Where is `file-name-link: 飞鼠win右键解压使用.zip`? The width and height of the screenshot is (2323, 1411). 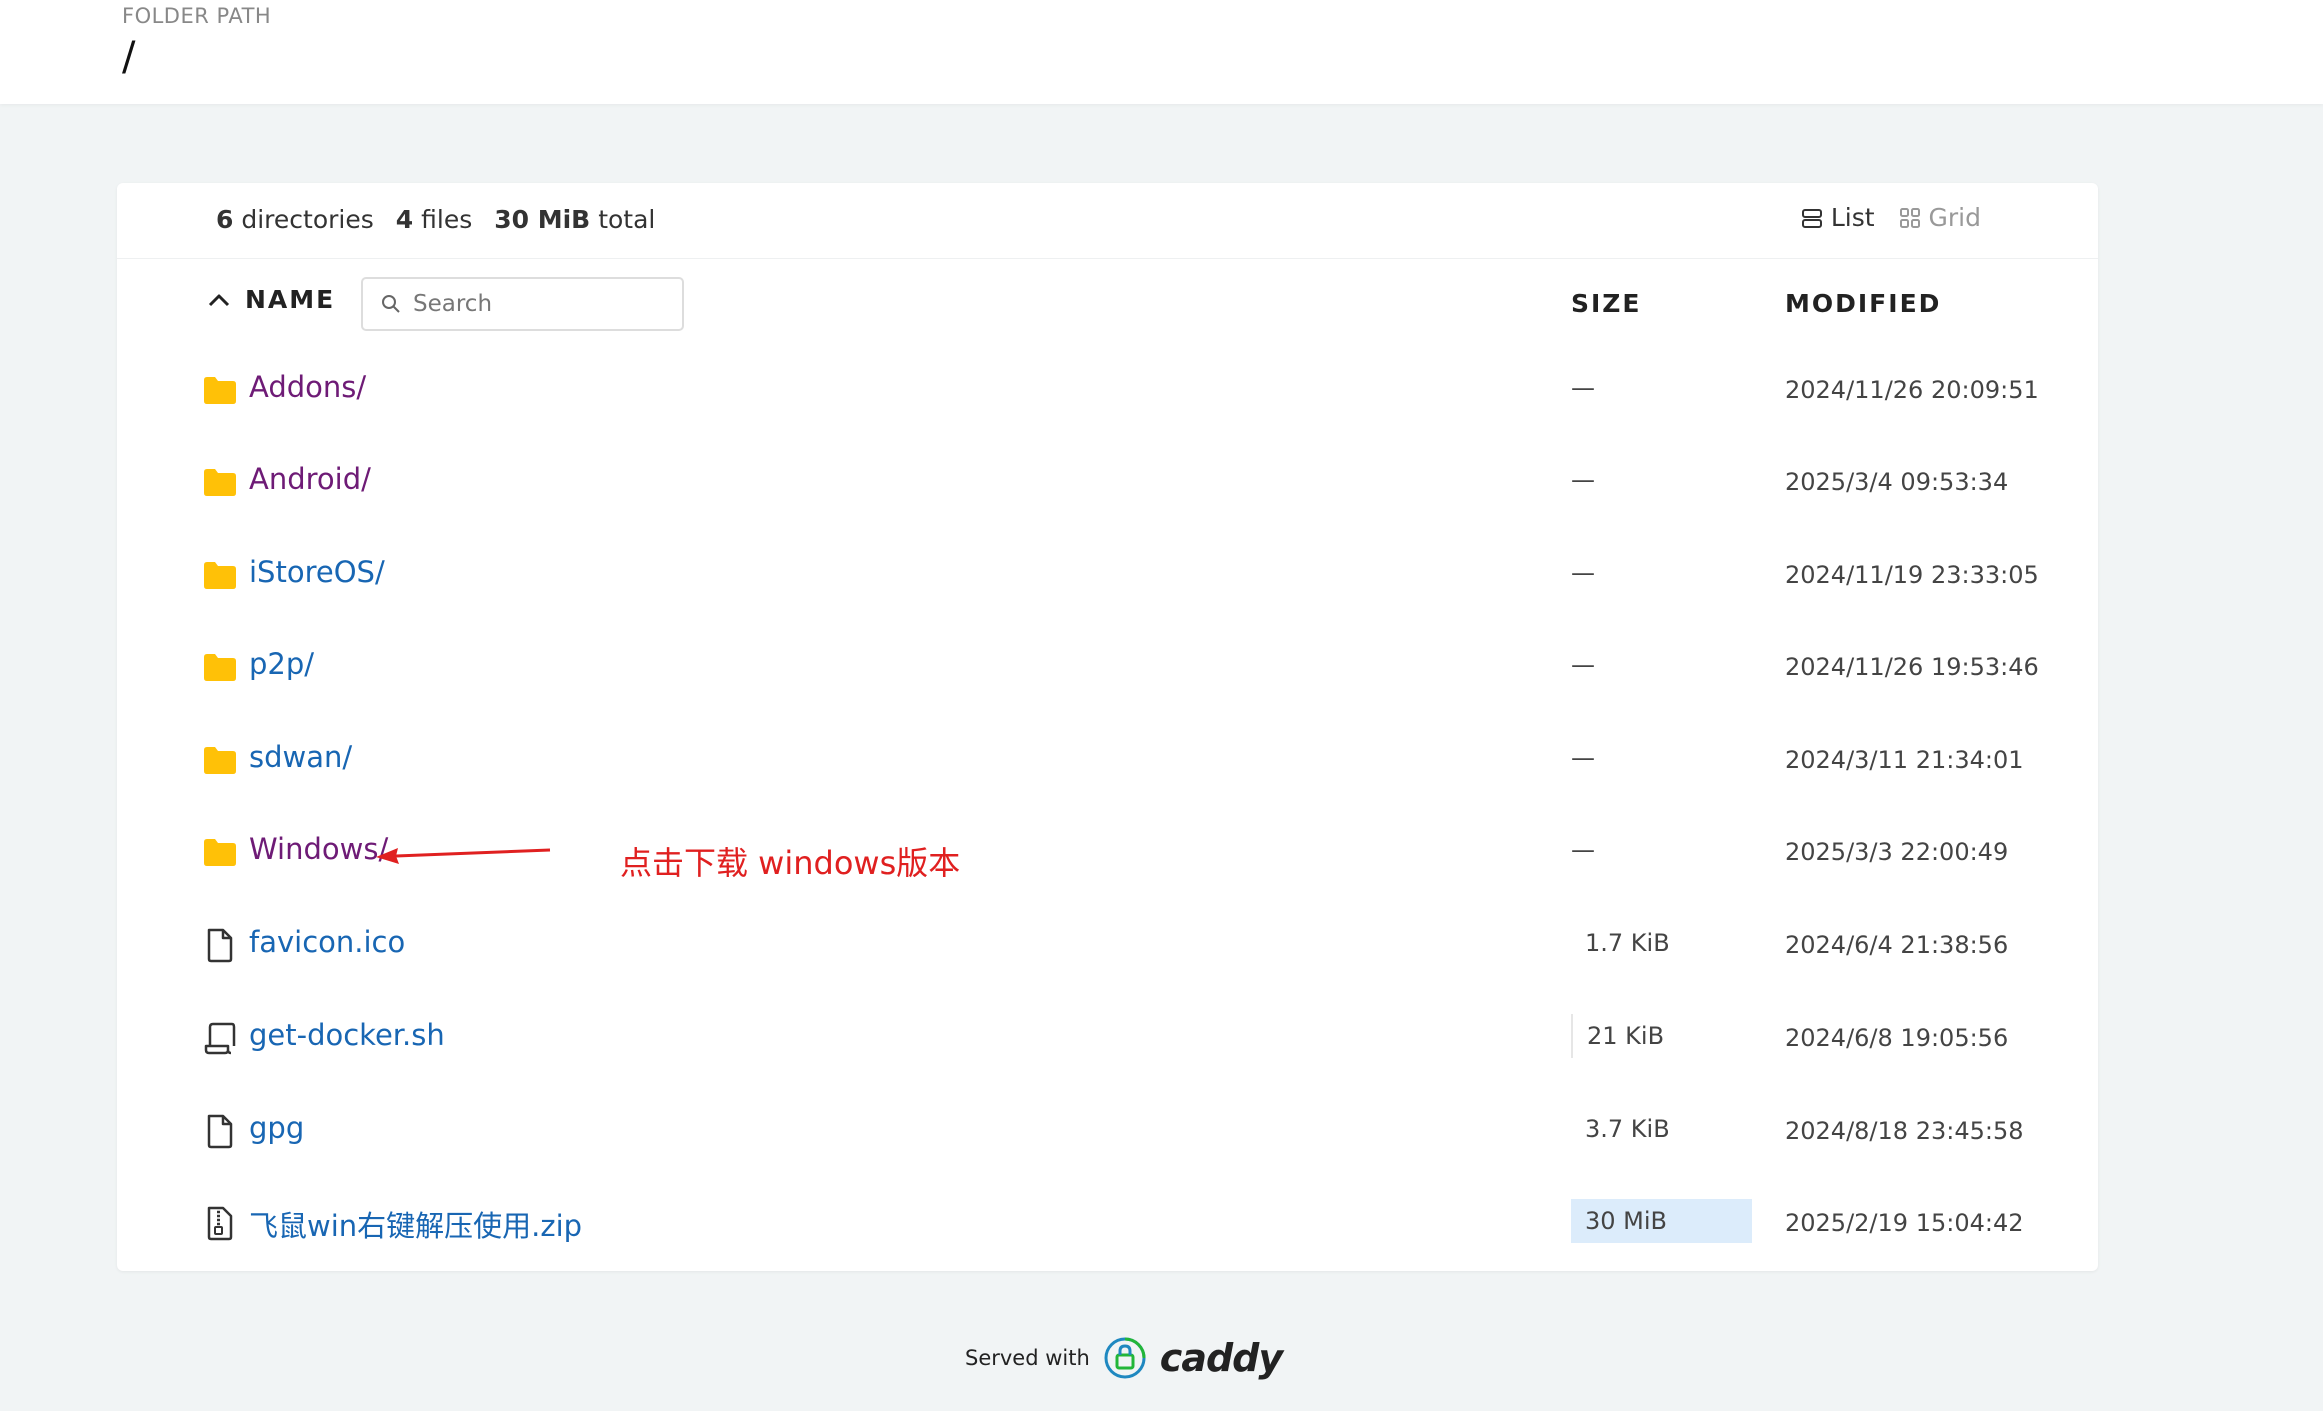 file-name-link: 飞鼠win右键解压使用.zip is located at coordinates (415, 1224).